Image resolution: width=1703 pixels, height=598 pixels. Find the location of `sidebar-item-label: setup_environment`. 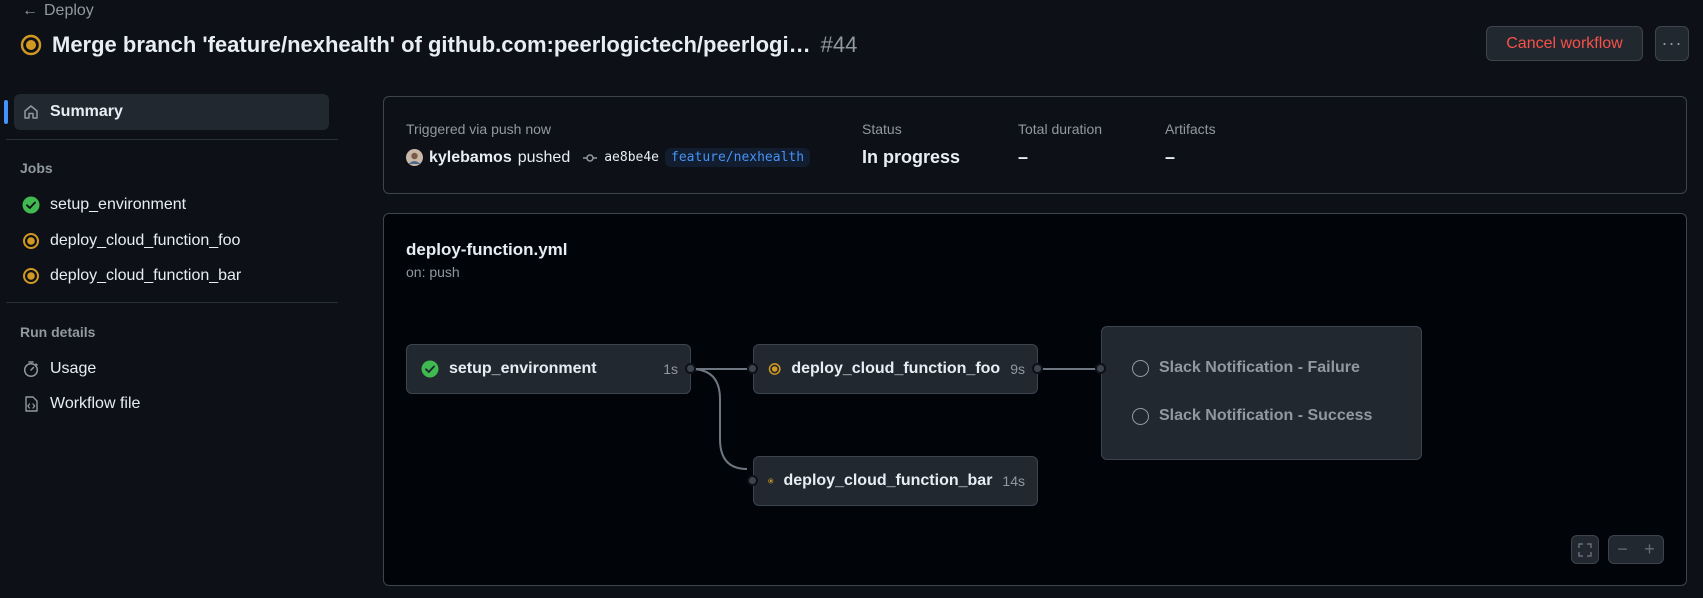

sidebar-item-label: setup_environment is located at coordinates (118, 204).